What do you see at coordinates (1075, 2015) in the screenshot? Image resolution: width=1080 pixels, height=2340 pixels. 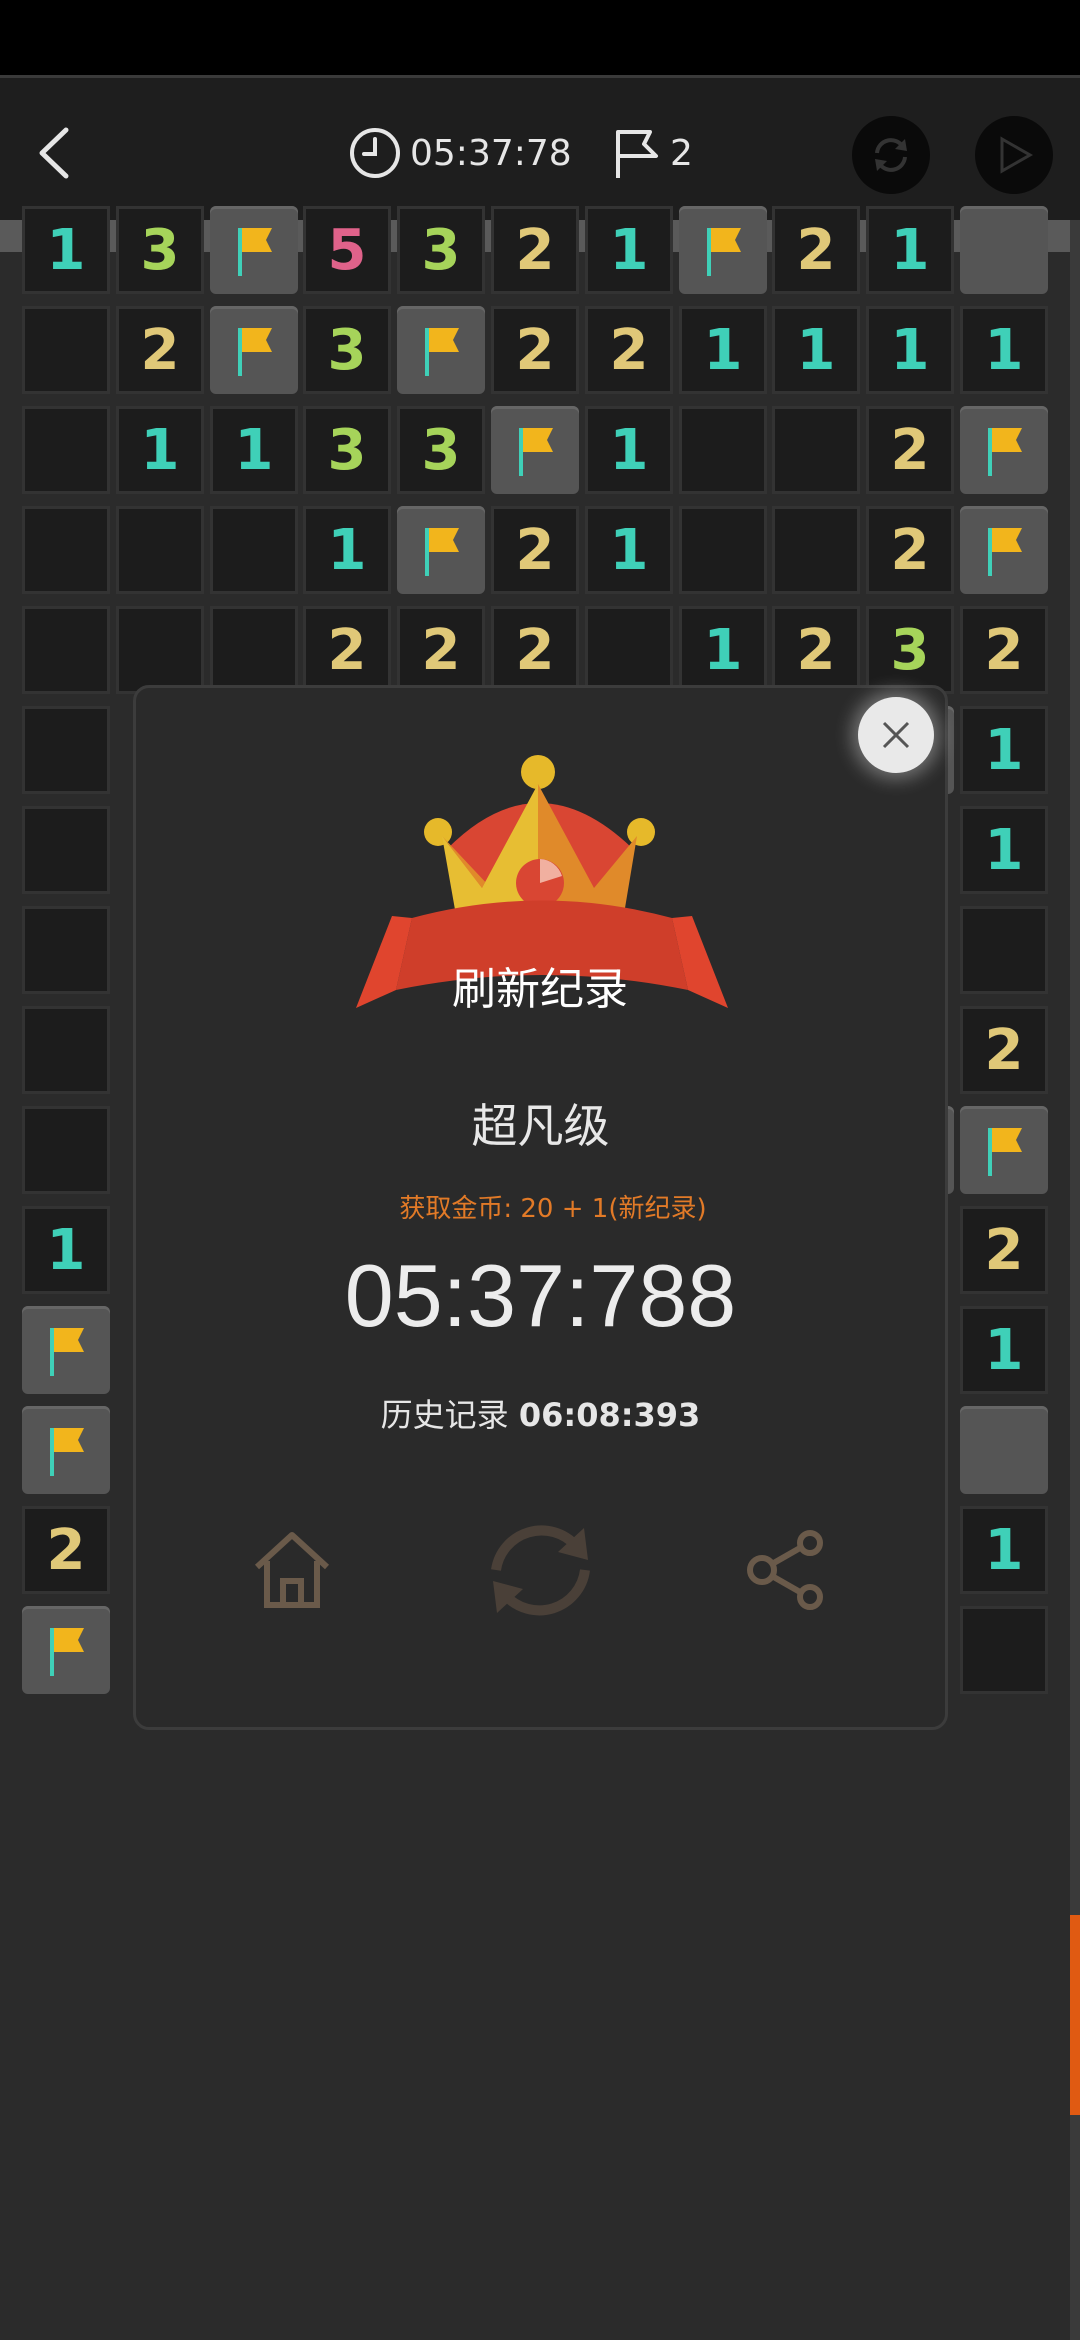 I see `scrollbar-thumb` at bounding box center [1075, 2015].